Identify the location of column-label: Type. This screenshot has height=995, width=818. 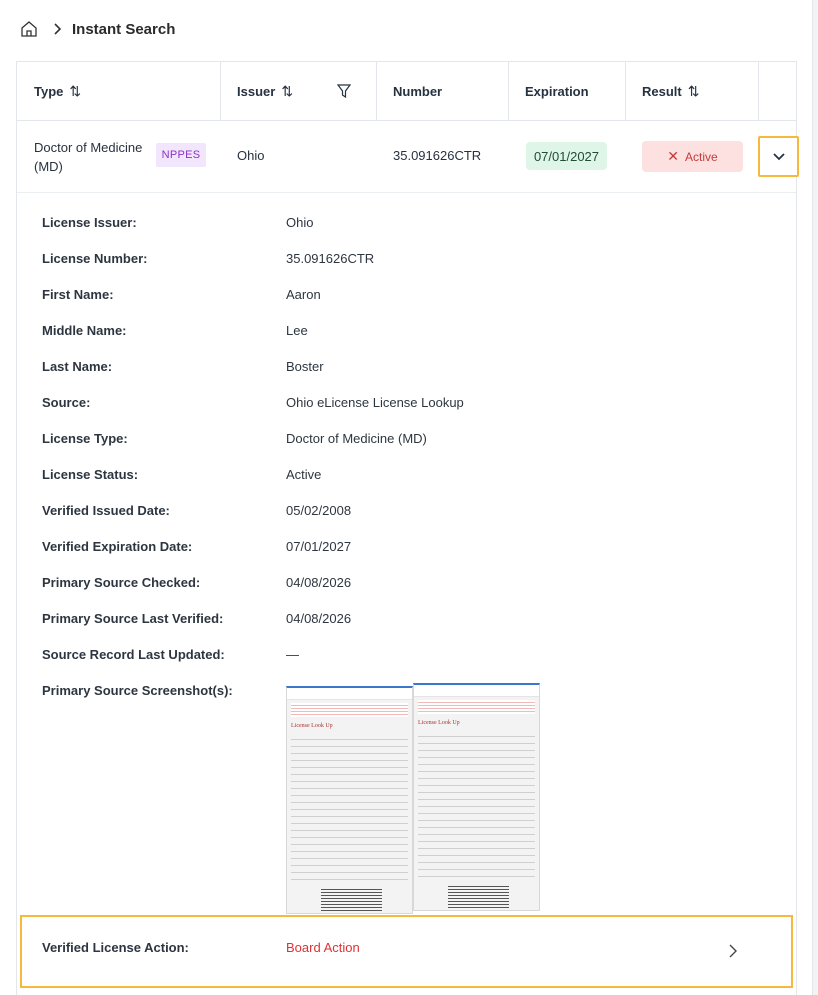
(49, 91).